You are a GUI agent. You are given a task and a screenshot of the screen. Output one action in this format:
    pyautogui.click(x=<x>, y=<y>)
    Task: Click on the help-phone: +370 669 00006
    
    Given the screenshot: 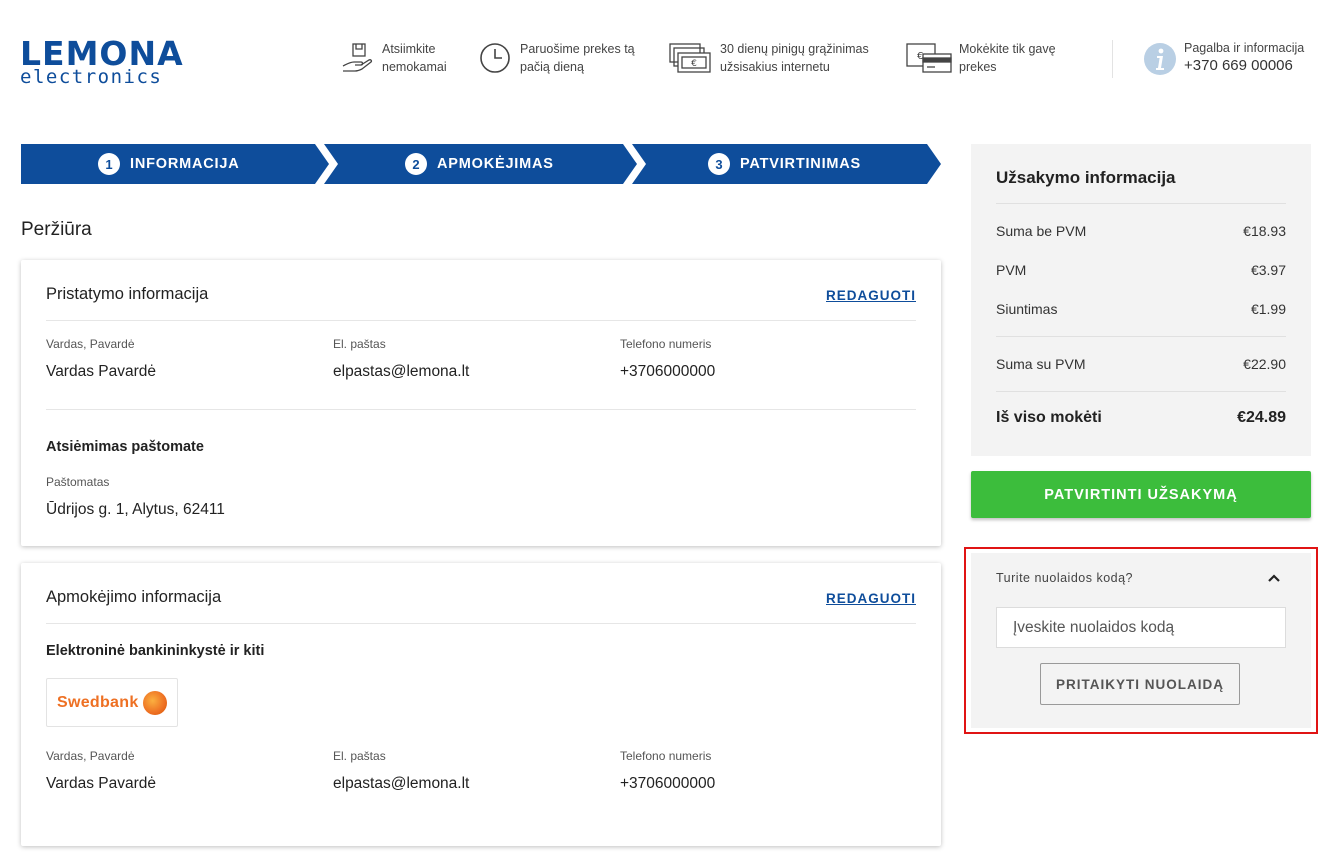 What is the action you would take?
    pyautogui.click(x=1244, y=66)
    